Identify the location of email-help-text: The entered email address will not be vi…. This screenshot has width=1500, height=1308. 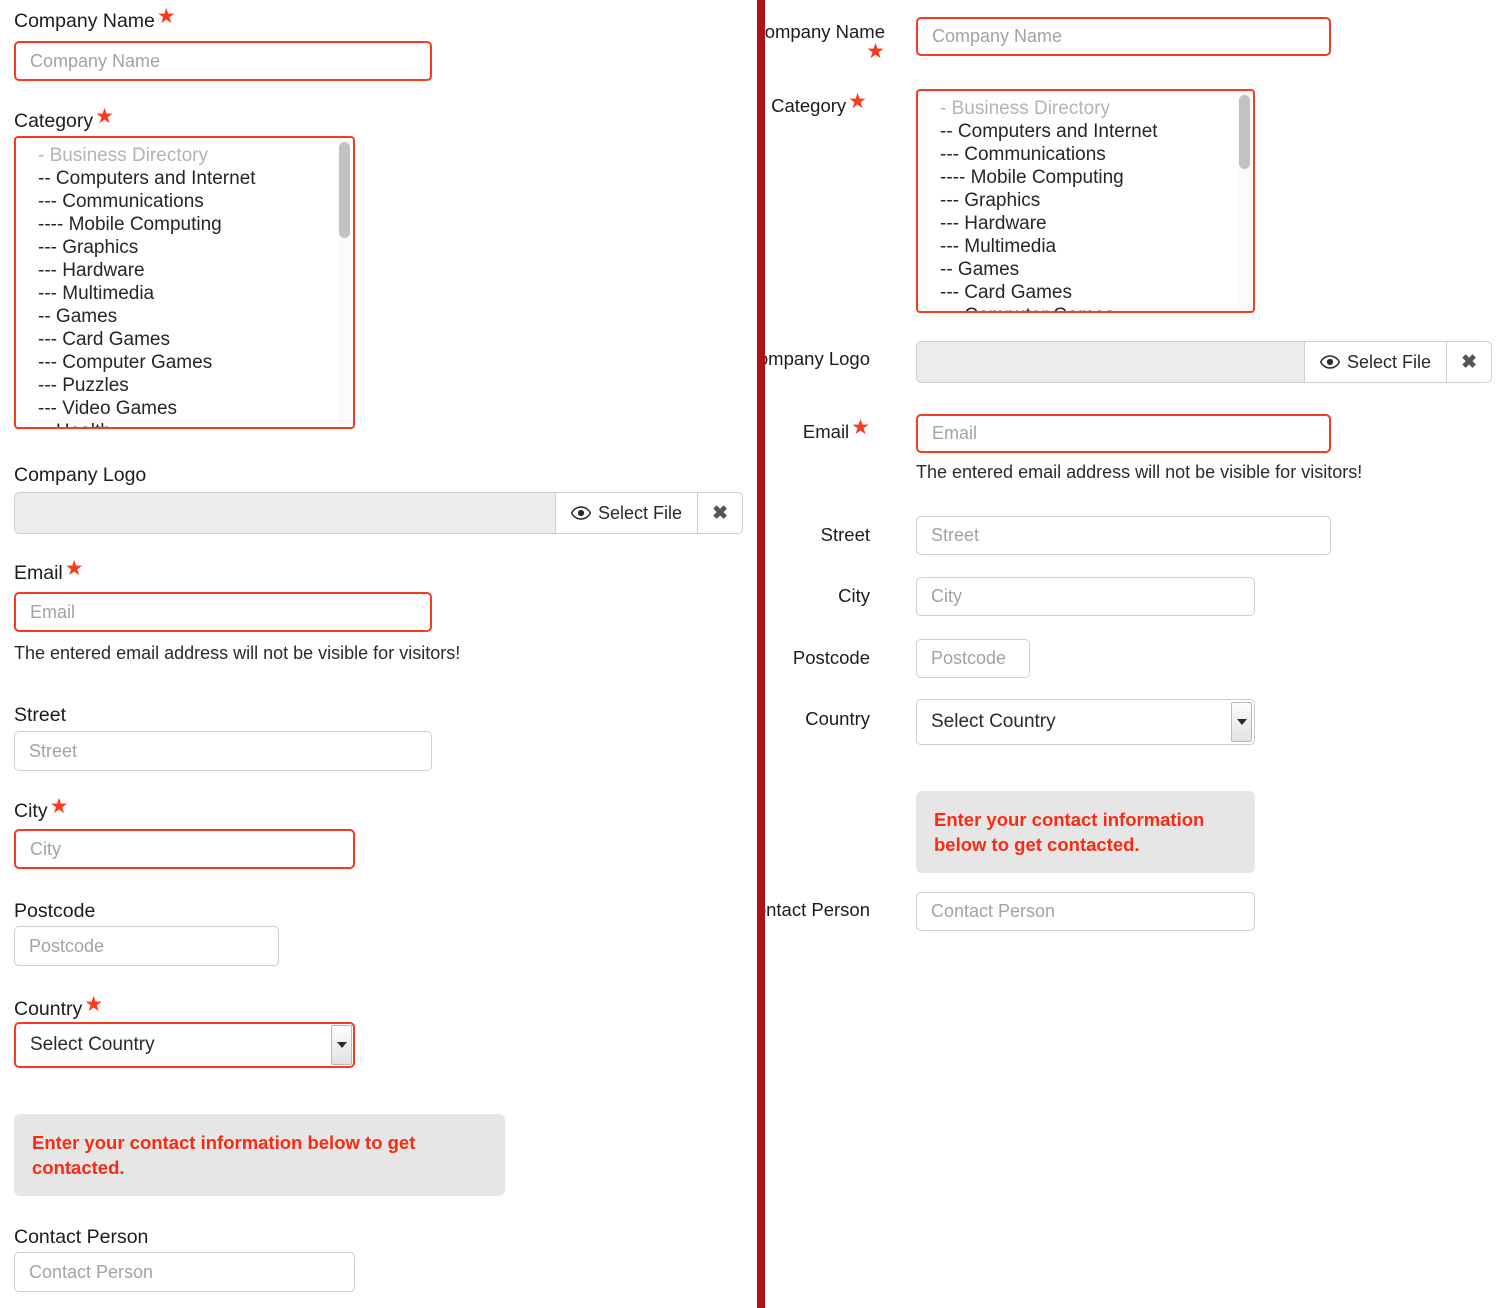
(1139, 472).